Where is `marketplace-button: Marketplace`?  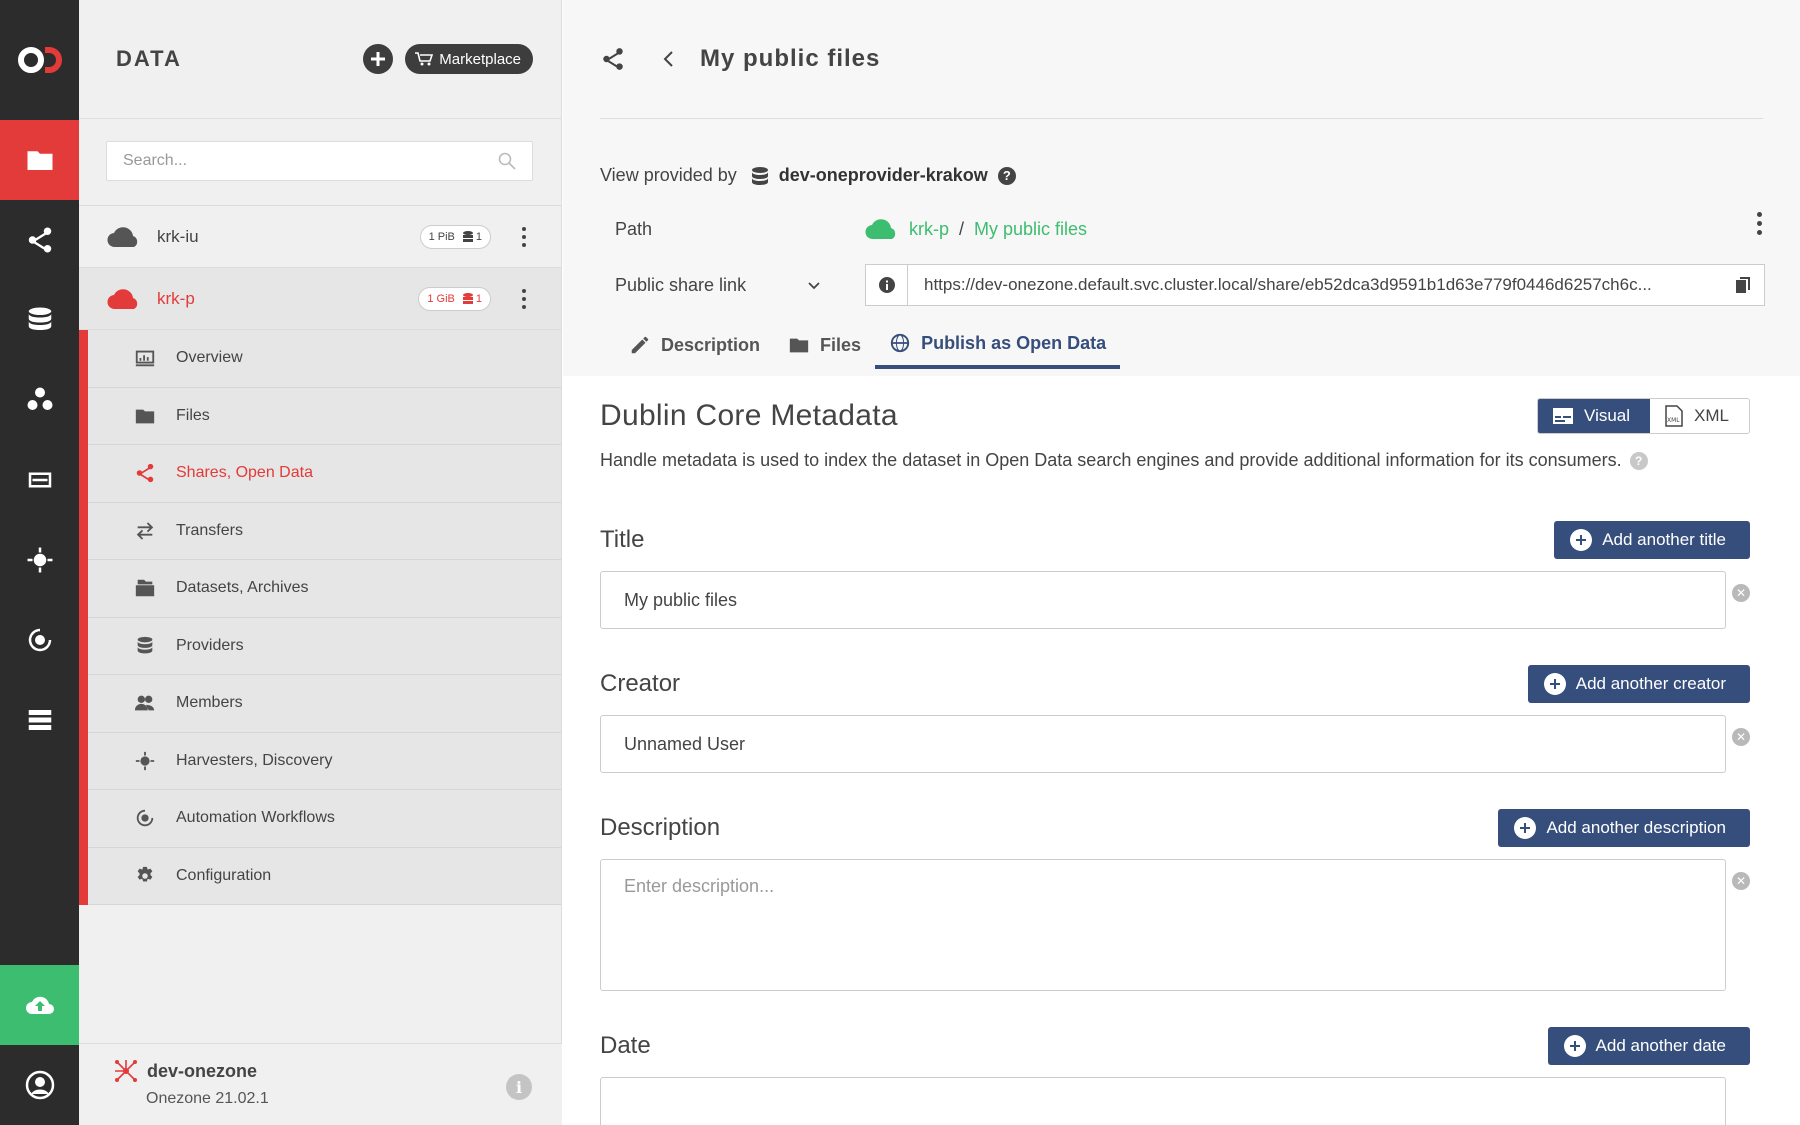
marketplace-button: Marketplace is located at coordinates (469, 59).